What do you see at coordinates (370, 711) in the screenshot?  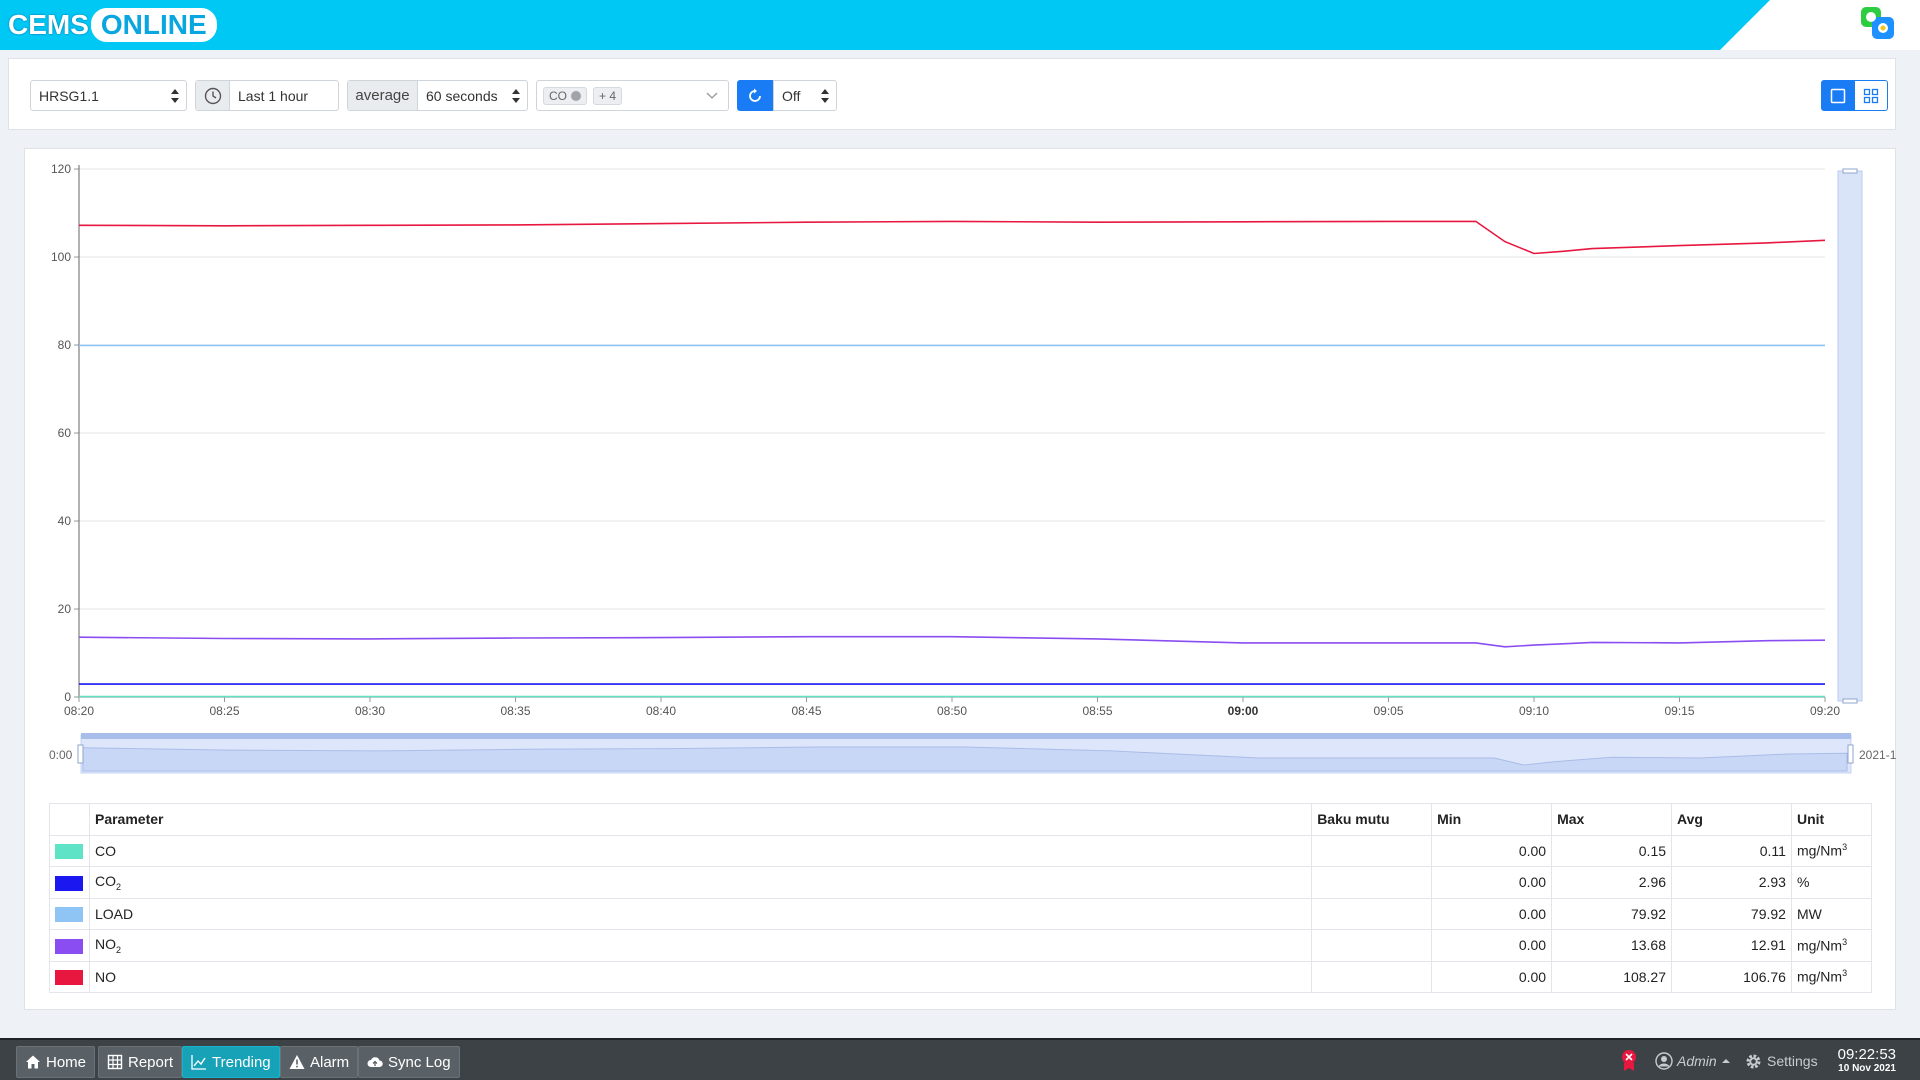 I see `x-tick-label: 08:30` at bounding box center [370, 711].